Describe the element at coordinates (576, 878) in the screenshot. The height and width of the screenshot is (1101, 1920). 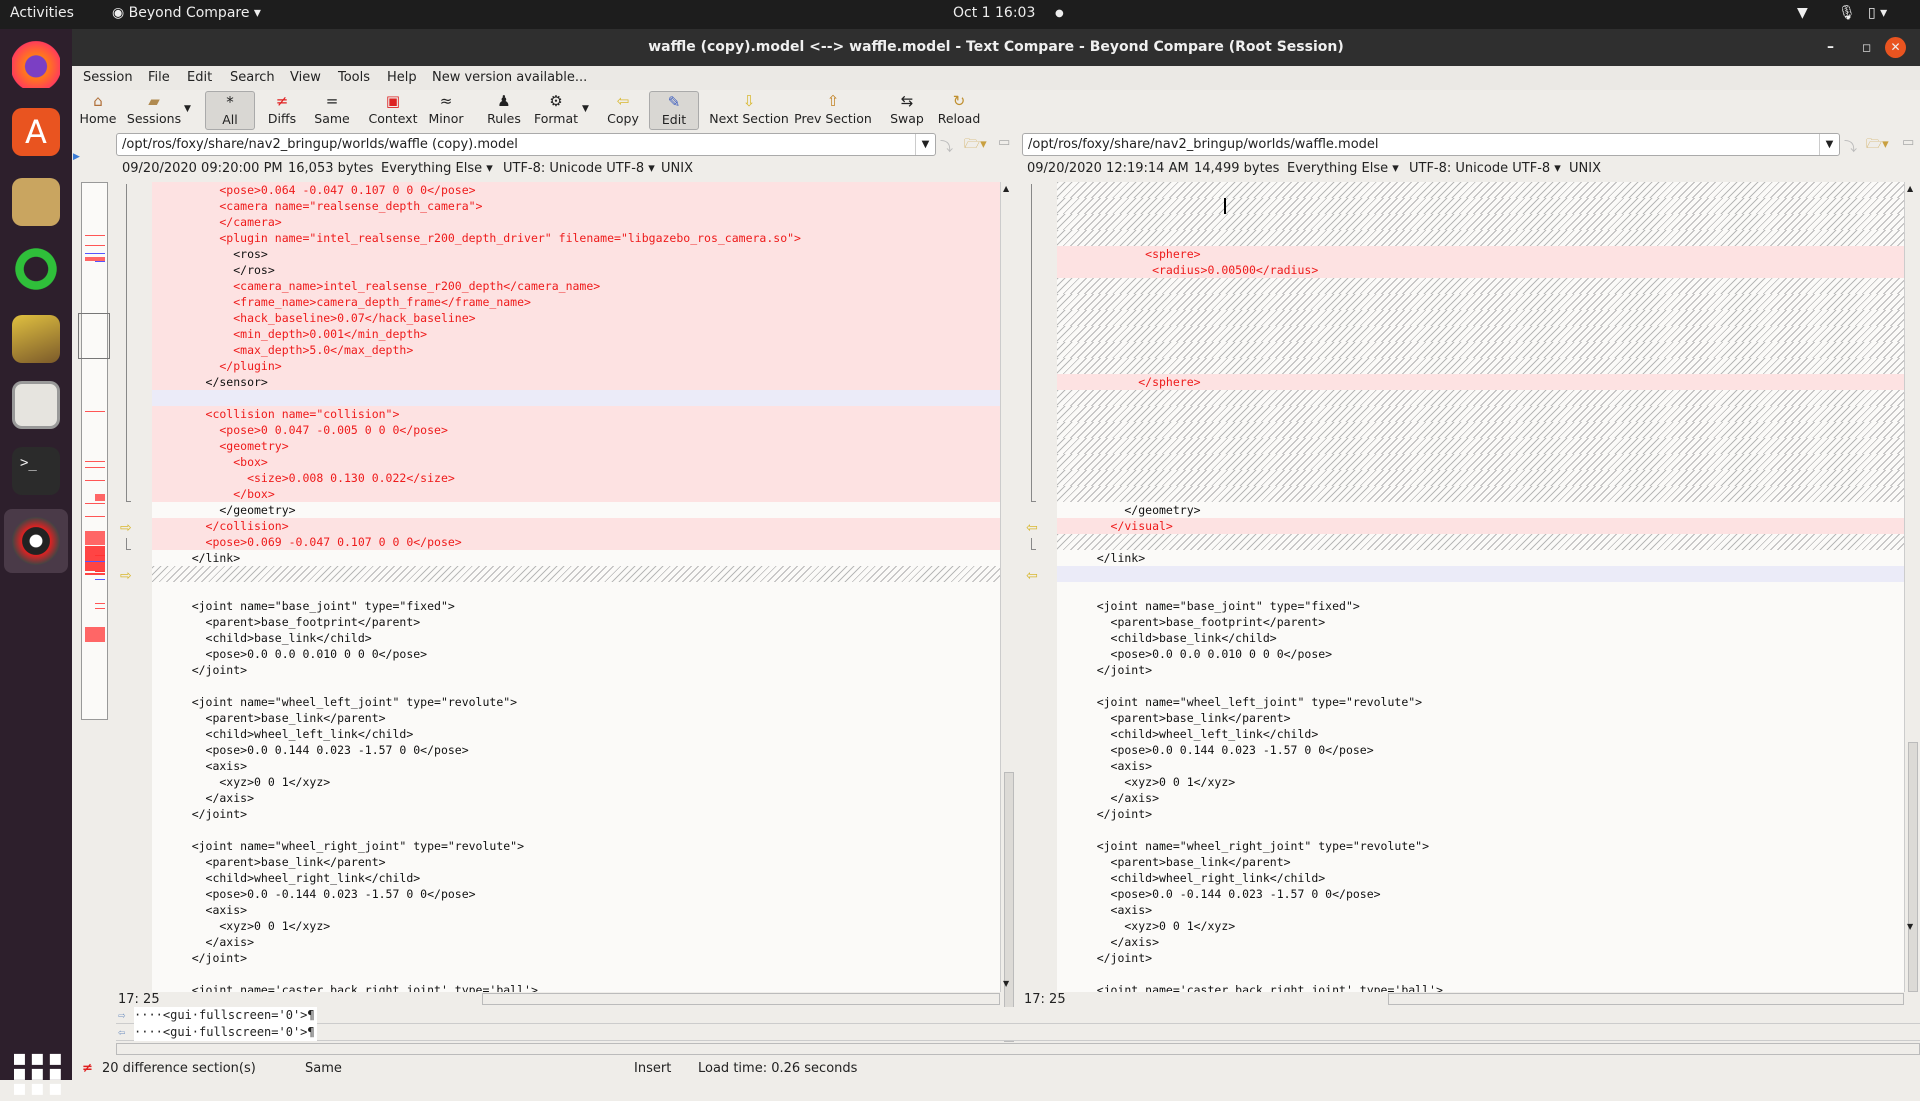
I see `left-text-line: <child>wheel_right_link</child>` at that location.